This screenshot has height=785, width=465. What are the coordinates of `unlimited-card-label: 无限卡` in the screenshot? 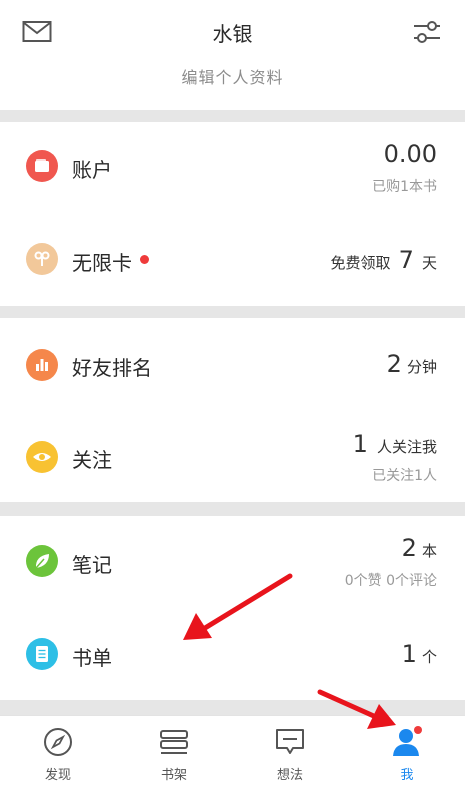 It's located at (102, 263).